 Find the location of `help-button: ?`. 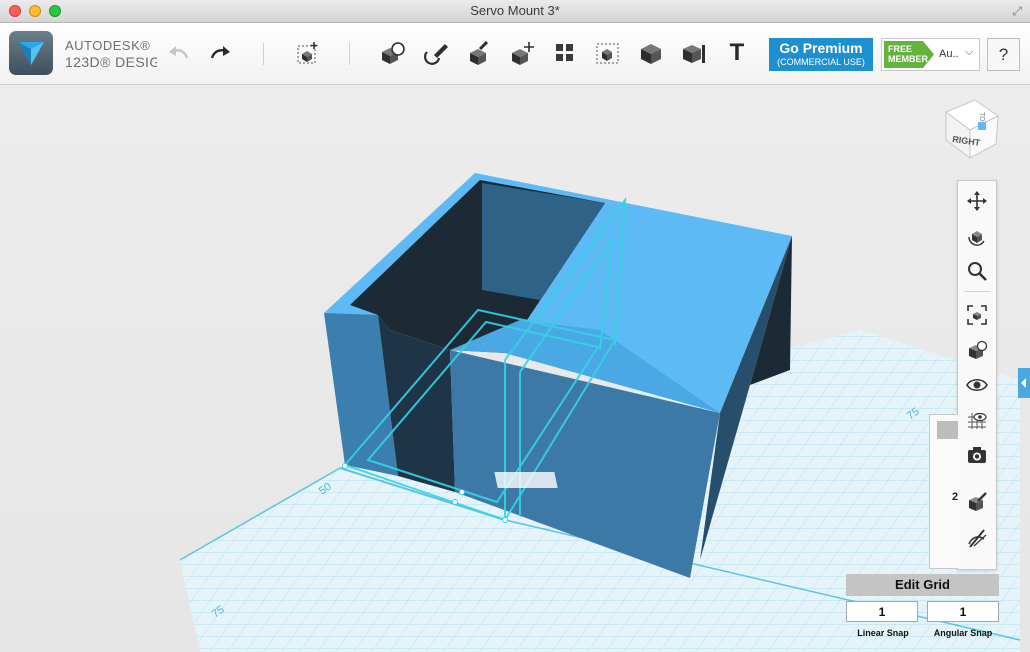

help-button: ? is located at coordinates (1003, 54).